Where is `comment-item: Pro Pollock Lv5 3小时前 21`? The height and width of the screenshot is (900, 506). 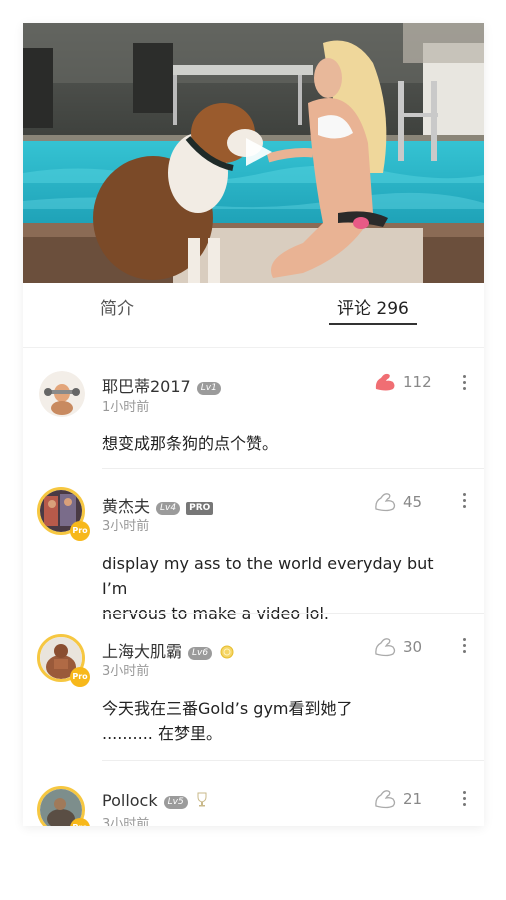
comment-item: Pro Pollock Lv5 3小时前 21 is located at coordinates (253, 794).